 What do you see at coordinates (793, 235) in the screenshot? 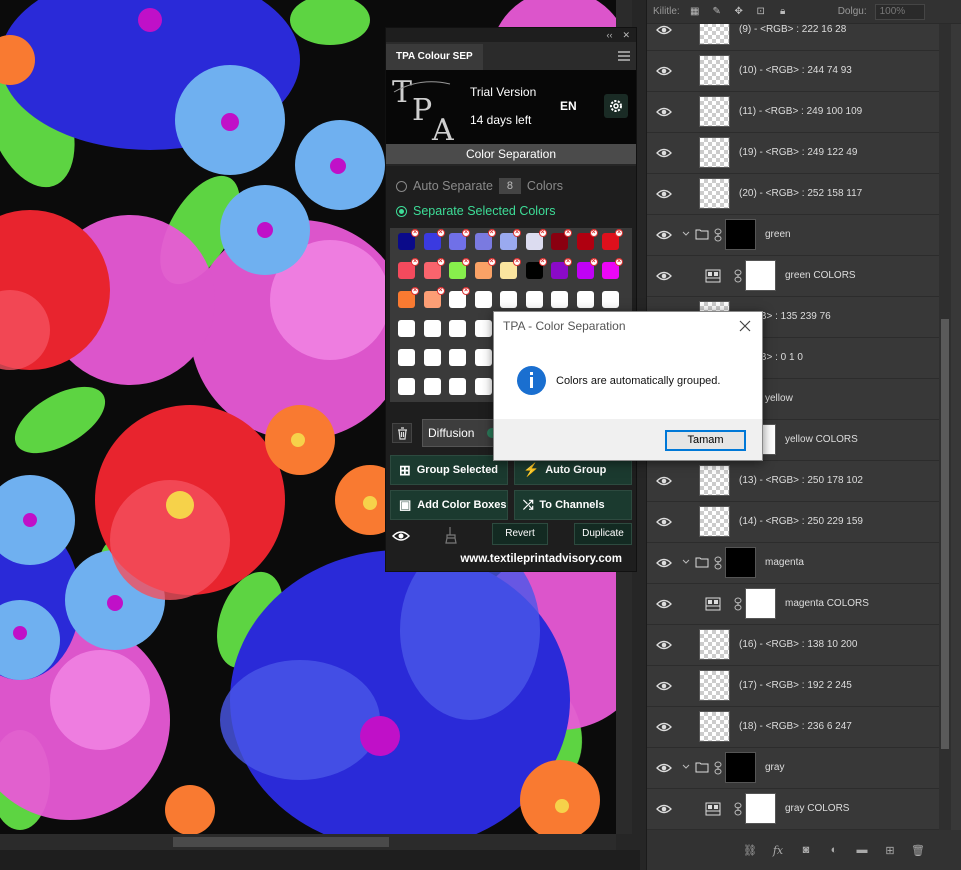
I see `layer-group-row: green` at bounding box center [793, 235].